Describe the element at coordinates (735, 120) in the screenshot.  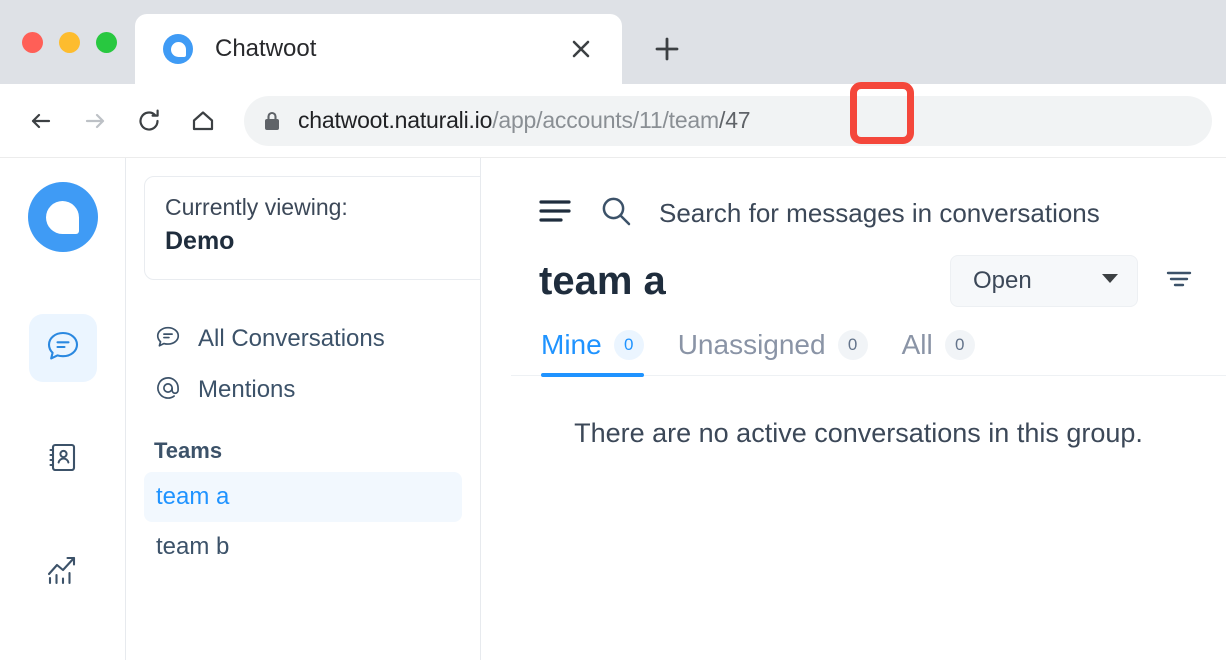
I see `url-highlight-segment: /47` at that location.